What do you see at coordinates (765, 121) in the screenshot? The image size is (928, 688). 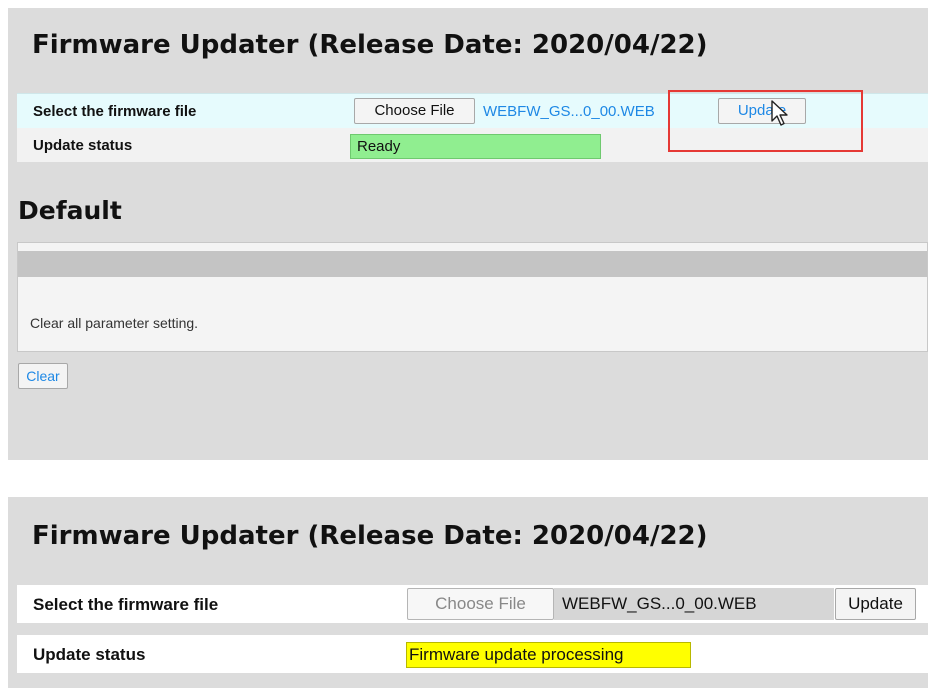 I see `update-button-highlight` at bounding box center [765, 121].